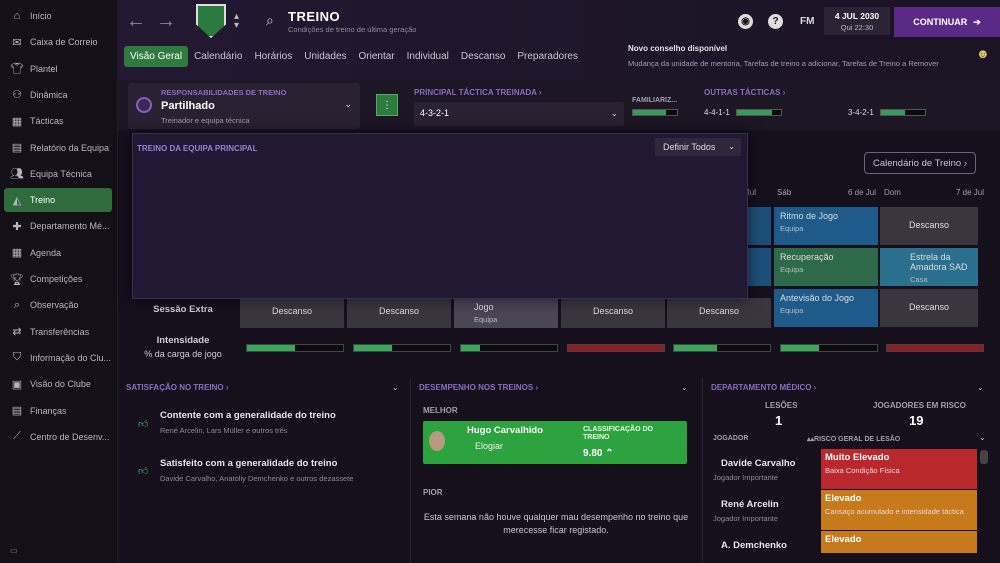 The image size is (1000, 563). What do you see at coordinates (826, 267) in the screenshot?
I see `session-cell-sab: Recuperação Equipa` at bounding box center [826, 267].